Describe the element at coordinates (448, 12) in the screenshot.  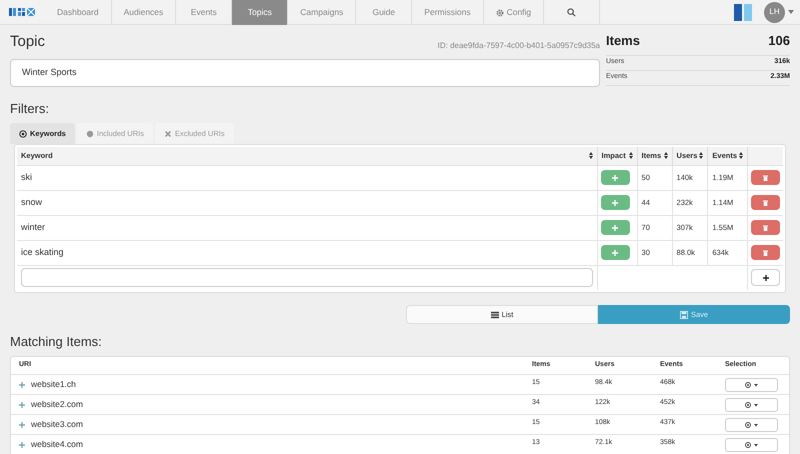
I see `nav-tab: Permissions` at that location.